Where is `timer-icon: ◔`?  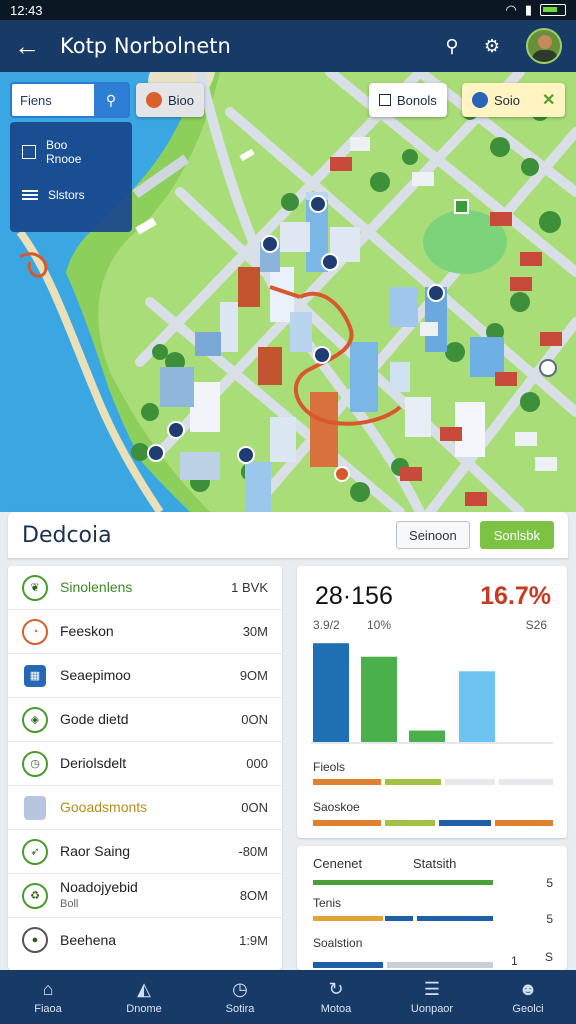 timer-icon: ◔ is located at coordinates (35, 631).